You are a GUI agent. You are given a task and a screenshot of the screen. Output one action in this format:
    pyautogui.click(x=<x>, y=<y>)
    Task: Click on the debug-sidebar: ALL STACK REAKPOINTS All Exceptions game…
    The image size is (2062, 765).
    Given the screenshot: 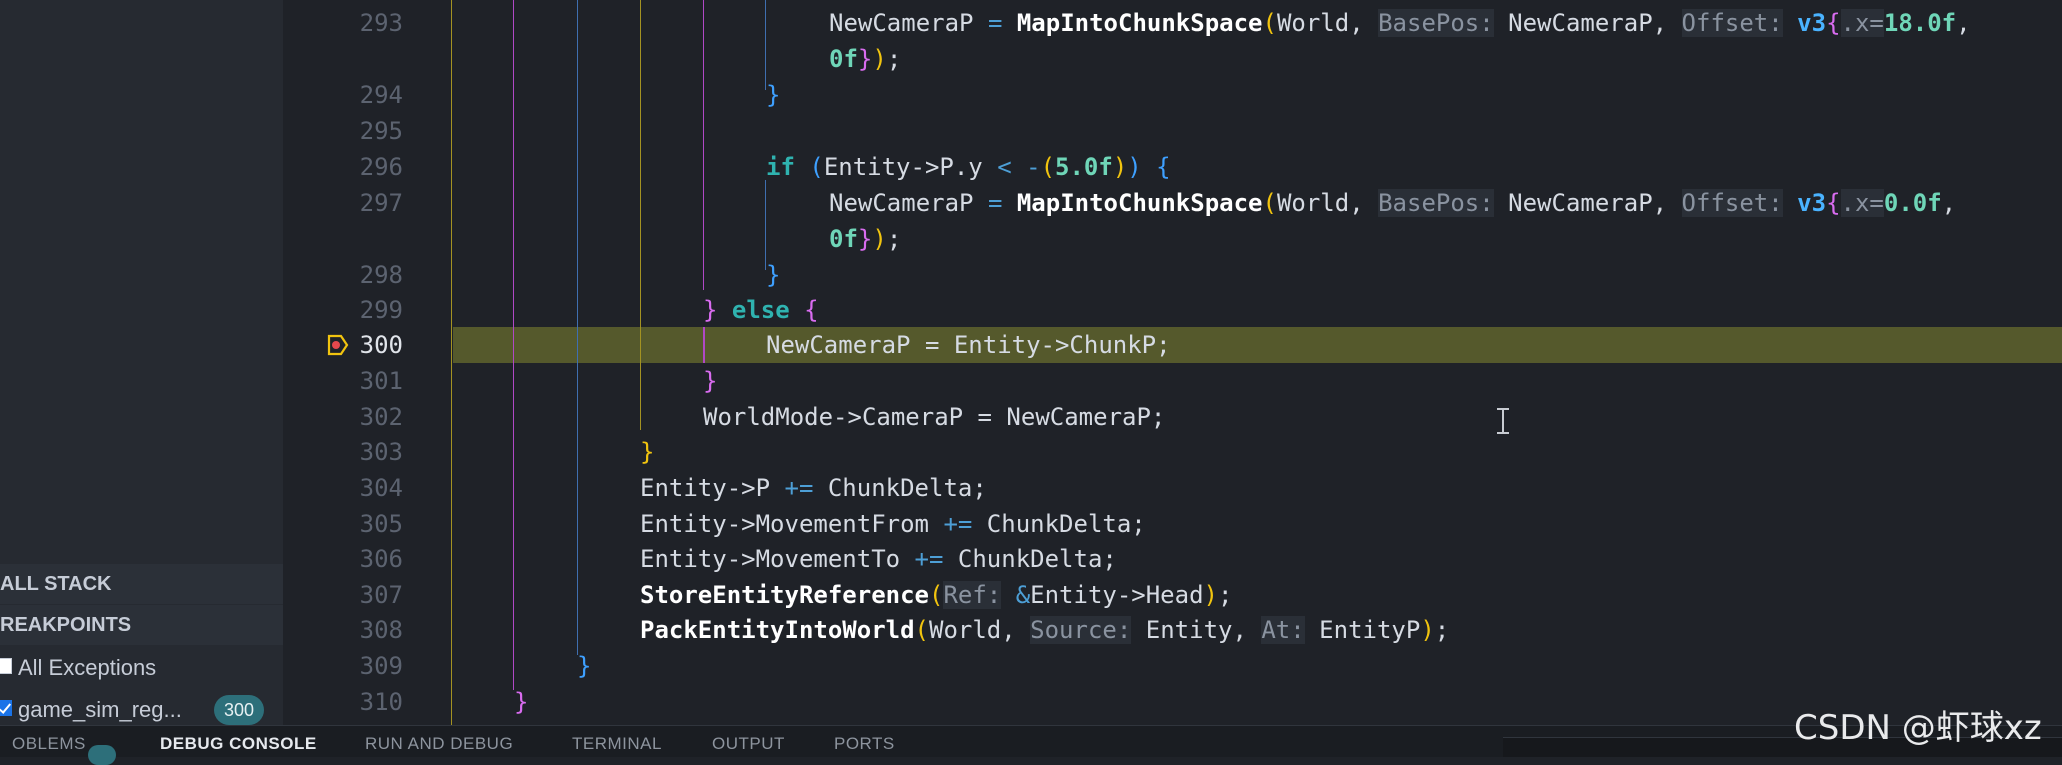 What is the action you would take?
    pyautogui.click(x=141, y=362)
    